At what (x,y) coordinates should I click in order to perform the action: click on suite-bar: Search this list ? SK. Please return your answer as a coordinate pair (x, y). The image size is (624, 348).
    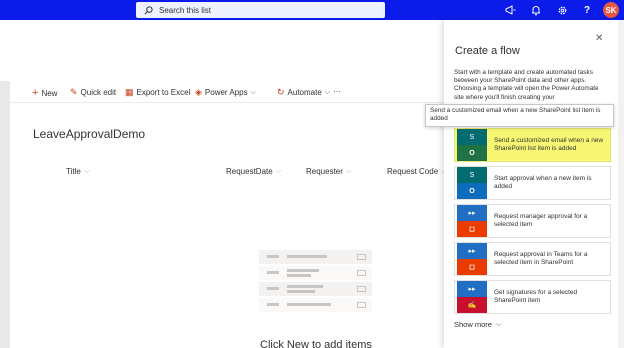
    Looking at the image, I should click on (312, 10).